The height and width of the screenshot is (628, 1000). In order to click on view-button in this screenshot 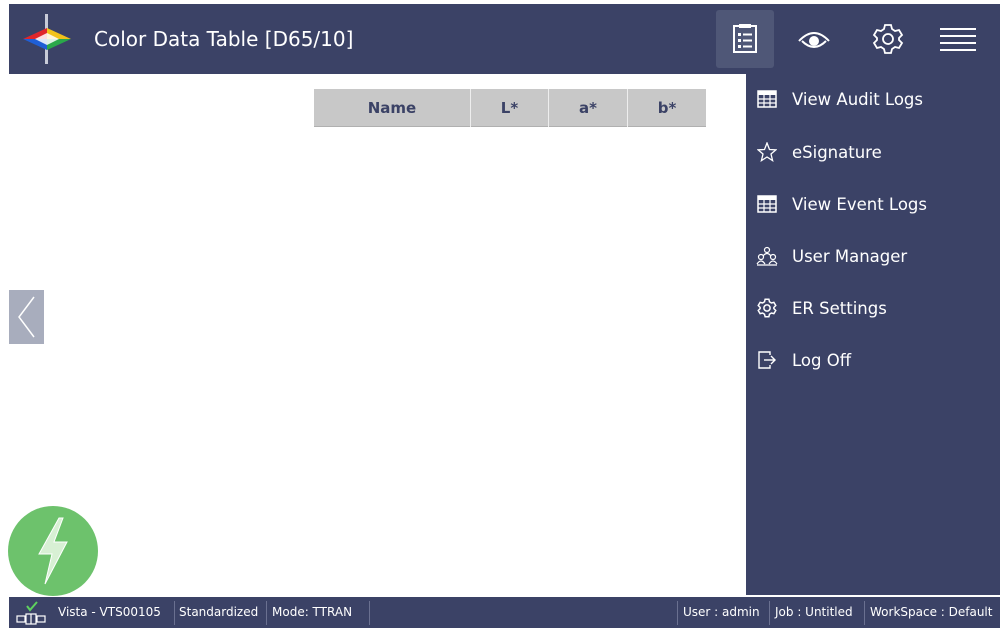, I will do `click(814, 39)`.